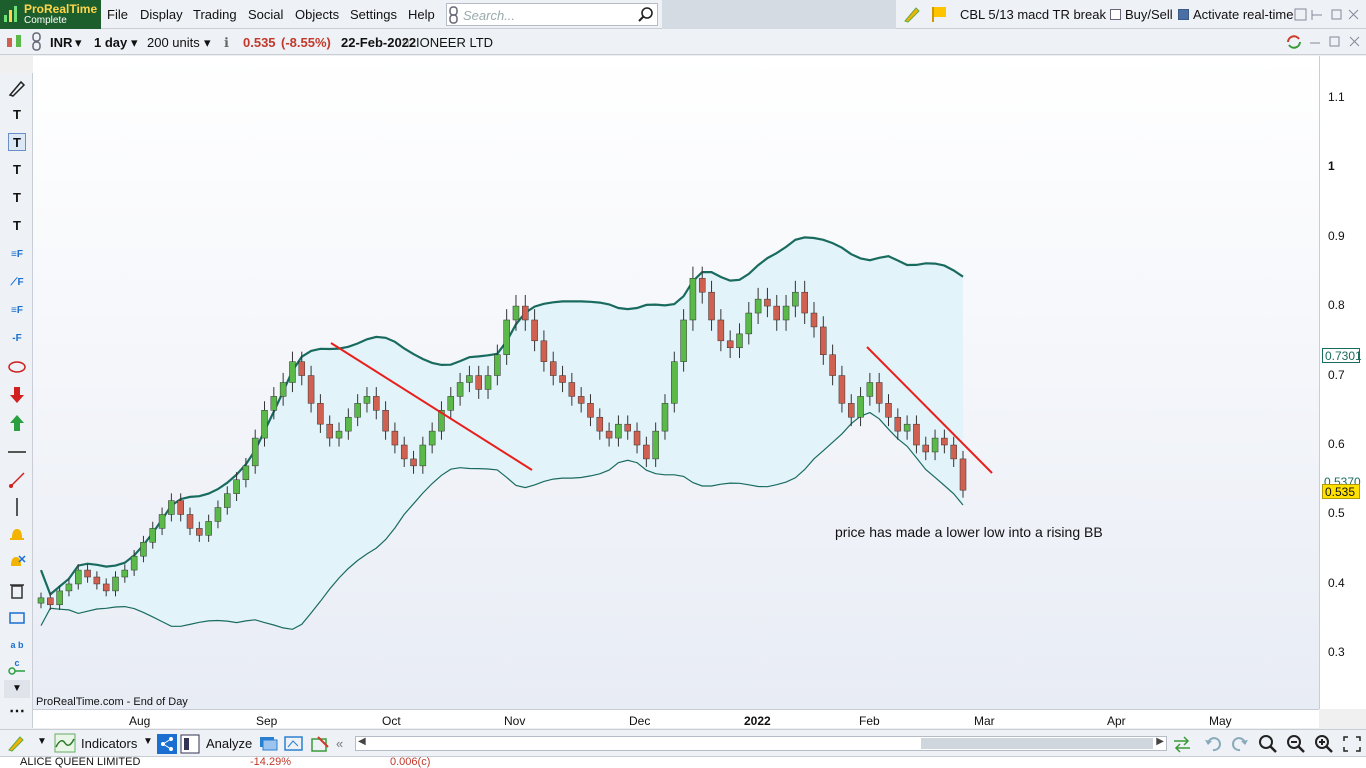 This screenshot has height=768, width=1366. Describe the element at coordinates (269, 744) in the screenshot. I see `chat-icon` at that location.